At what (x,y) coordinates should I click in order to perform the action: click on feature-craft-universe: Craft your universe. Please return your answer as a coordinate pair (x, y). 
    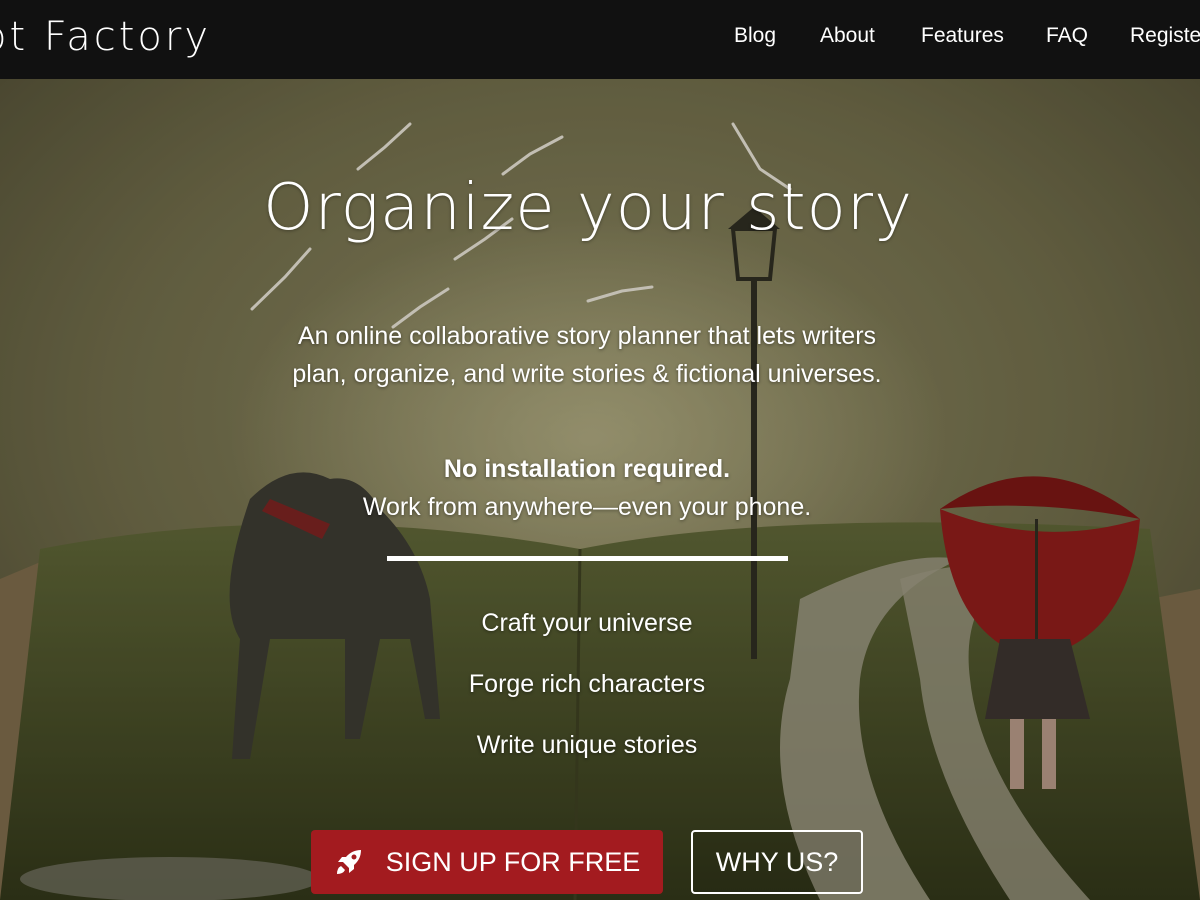
    Looking at the image, I should click on (587, 623).